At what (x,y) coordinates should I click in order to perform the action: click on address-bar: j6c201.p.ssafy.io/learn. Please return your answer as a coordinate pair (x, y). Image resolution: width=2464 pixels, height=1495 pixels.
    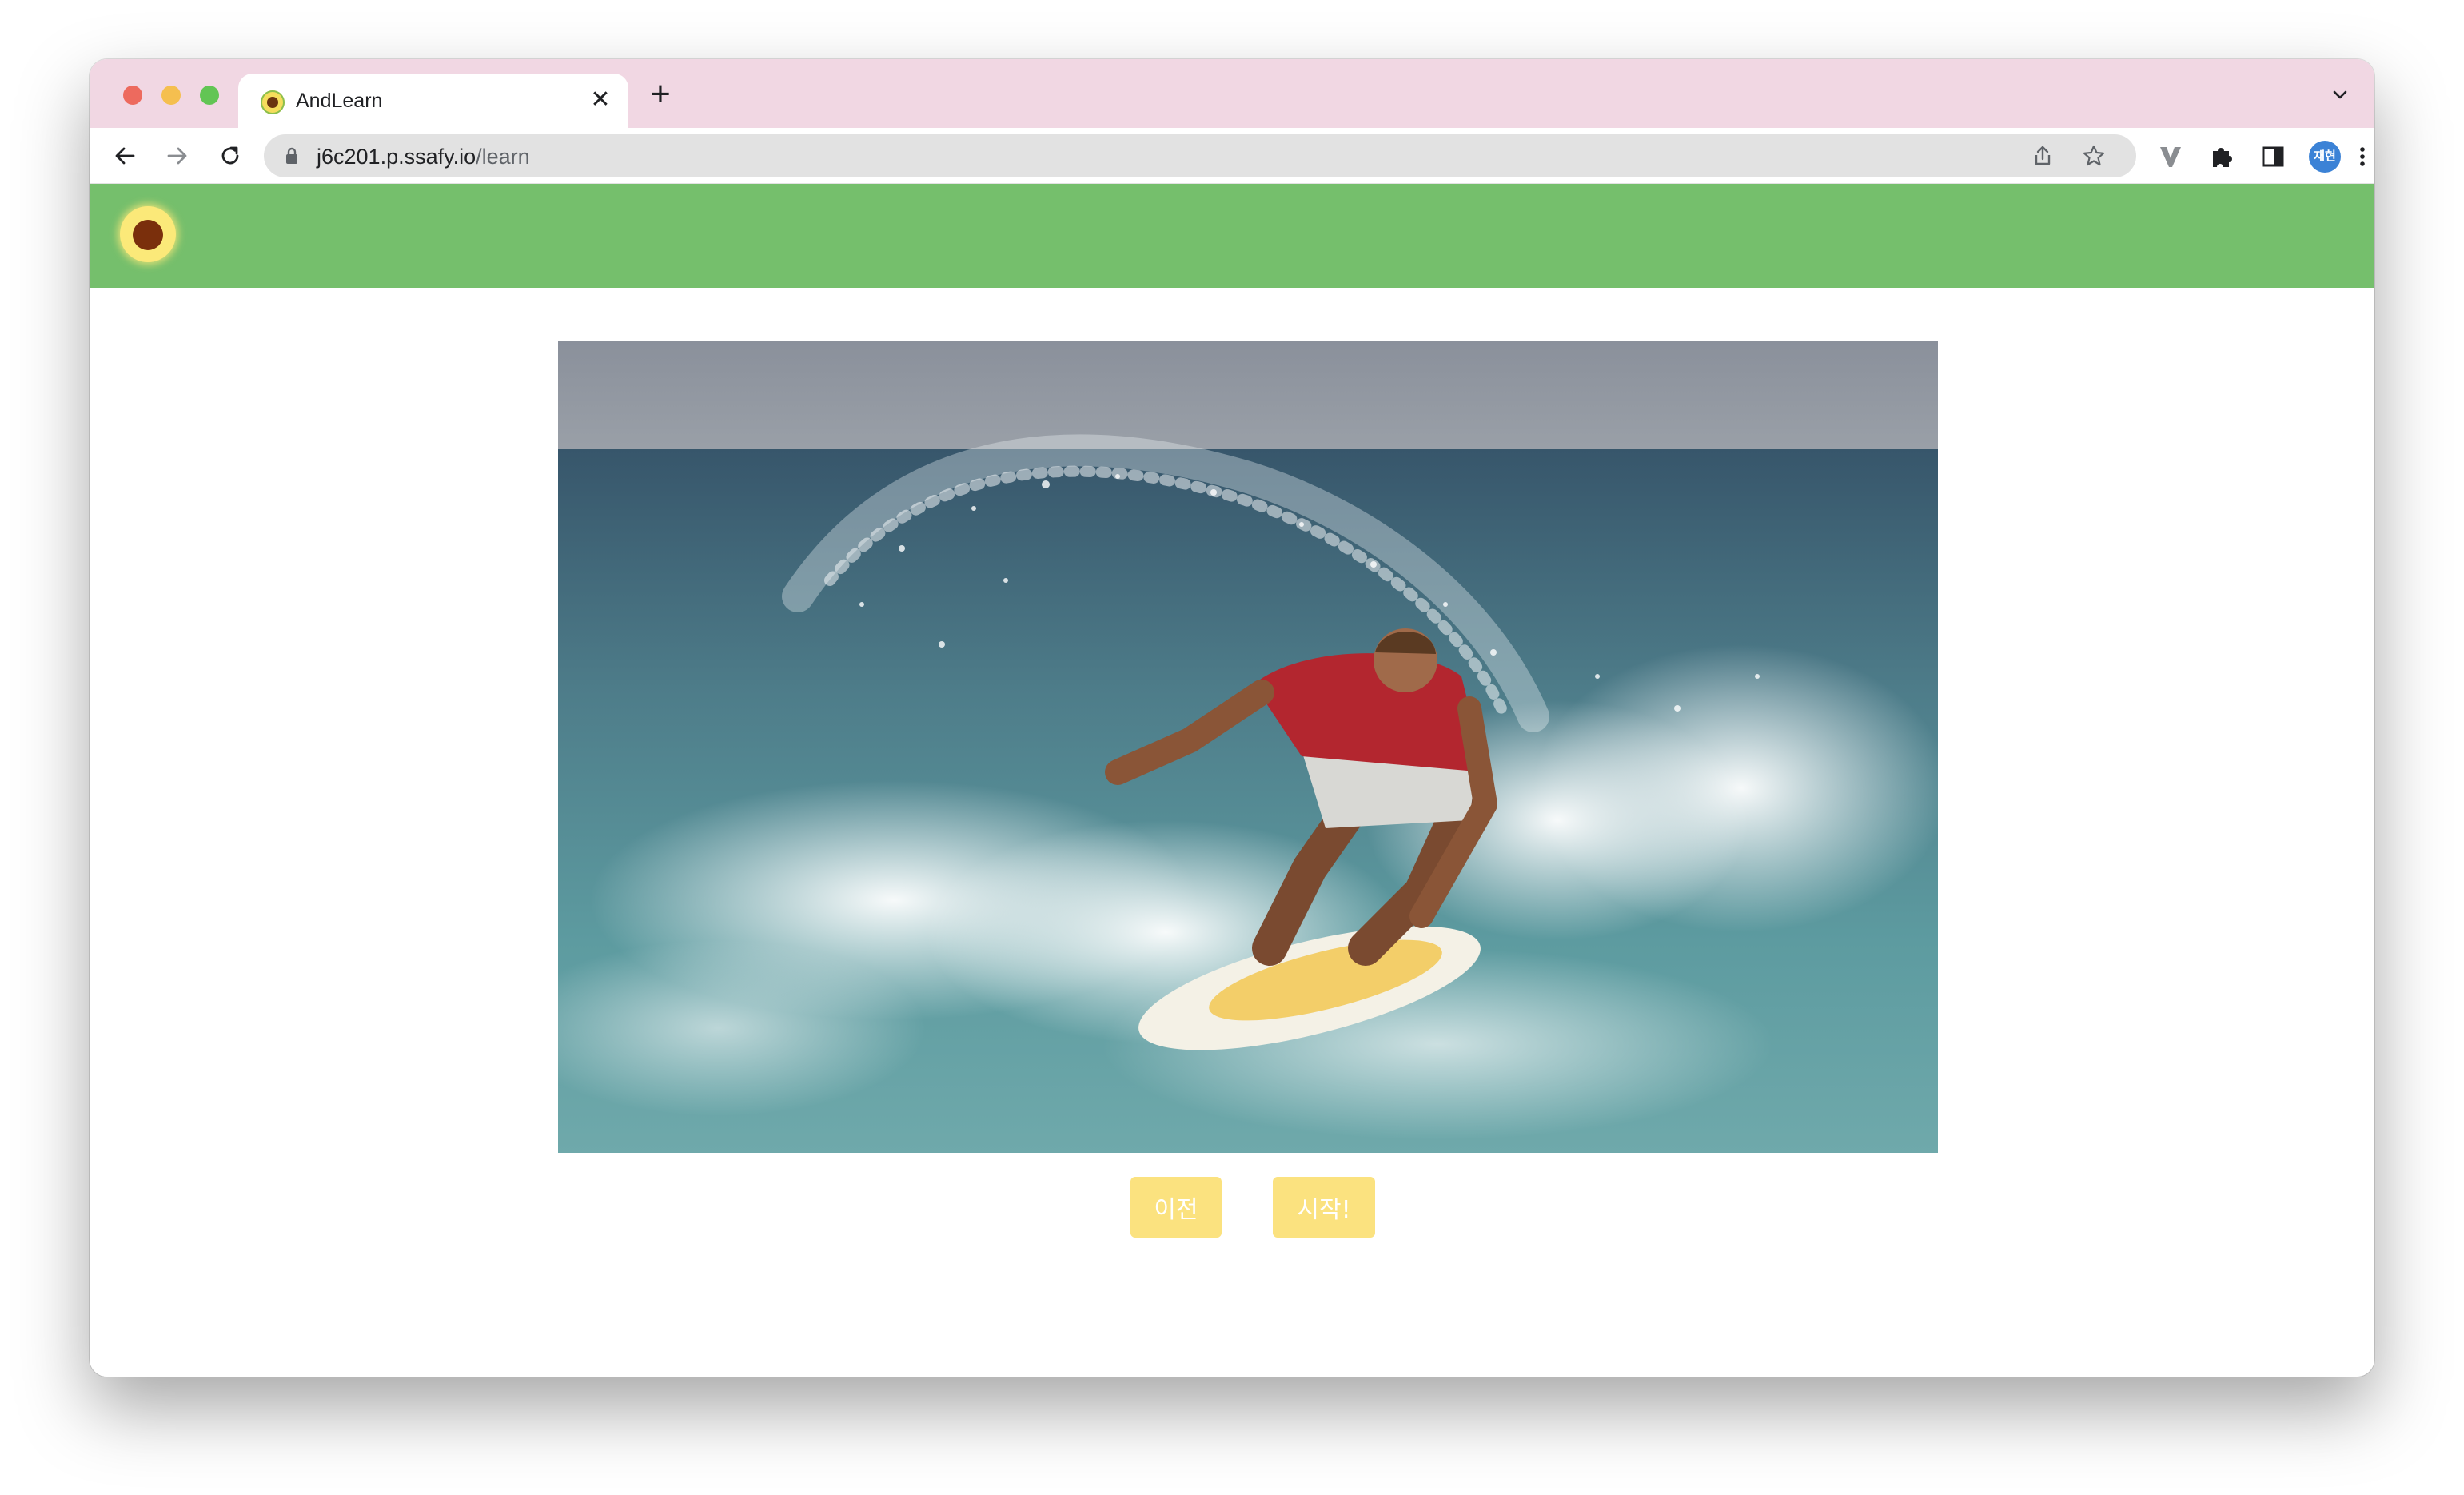
    Looking at the image, I should click on (1200, 155).